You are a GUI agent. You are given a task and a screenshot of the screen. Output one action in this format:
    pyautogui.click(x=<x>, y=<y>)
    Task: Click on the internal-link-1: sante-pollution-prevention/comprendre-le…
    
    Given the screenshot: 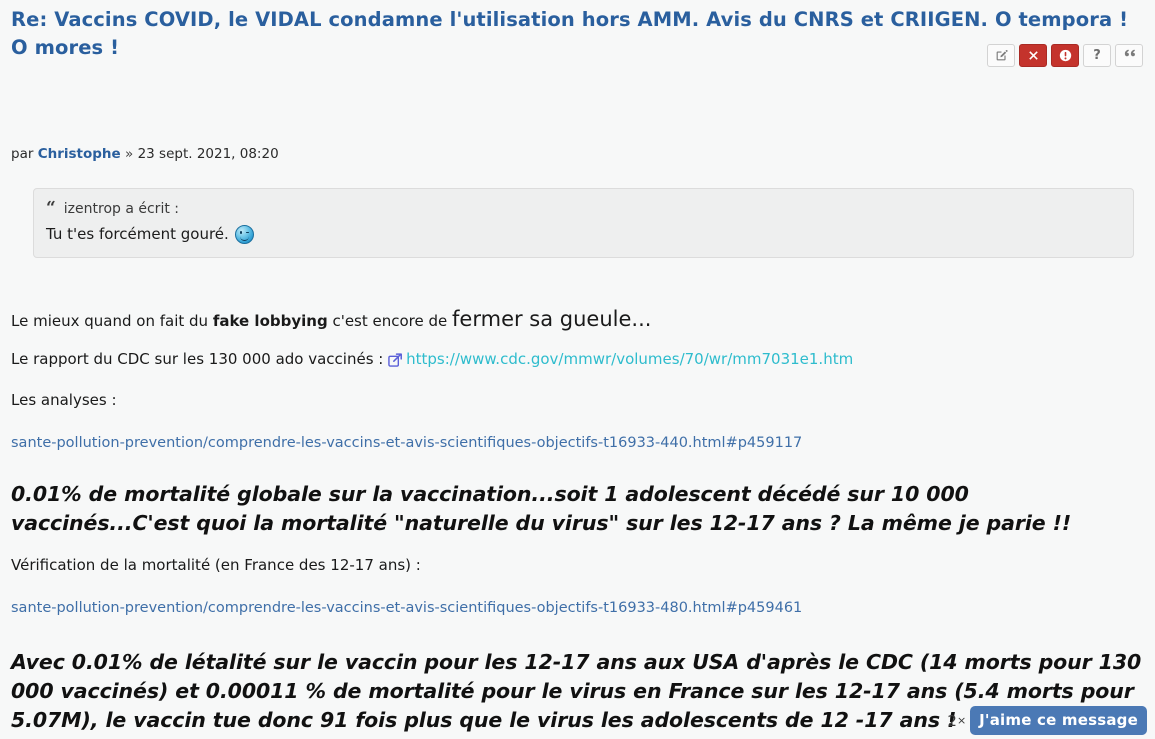 What is the action you would take?
    pyautogui.click(x=406, y=443)
    